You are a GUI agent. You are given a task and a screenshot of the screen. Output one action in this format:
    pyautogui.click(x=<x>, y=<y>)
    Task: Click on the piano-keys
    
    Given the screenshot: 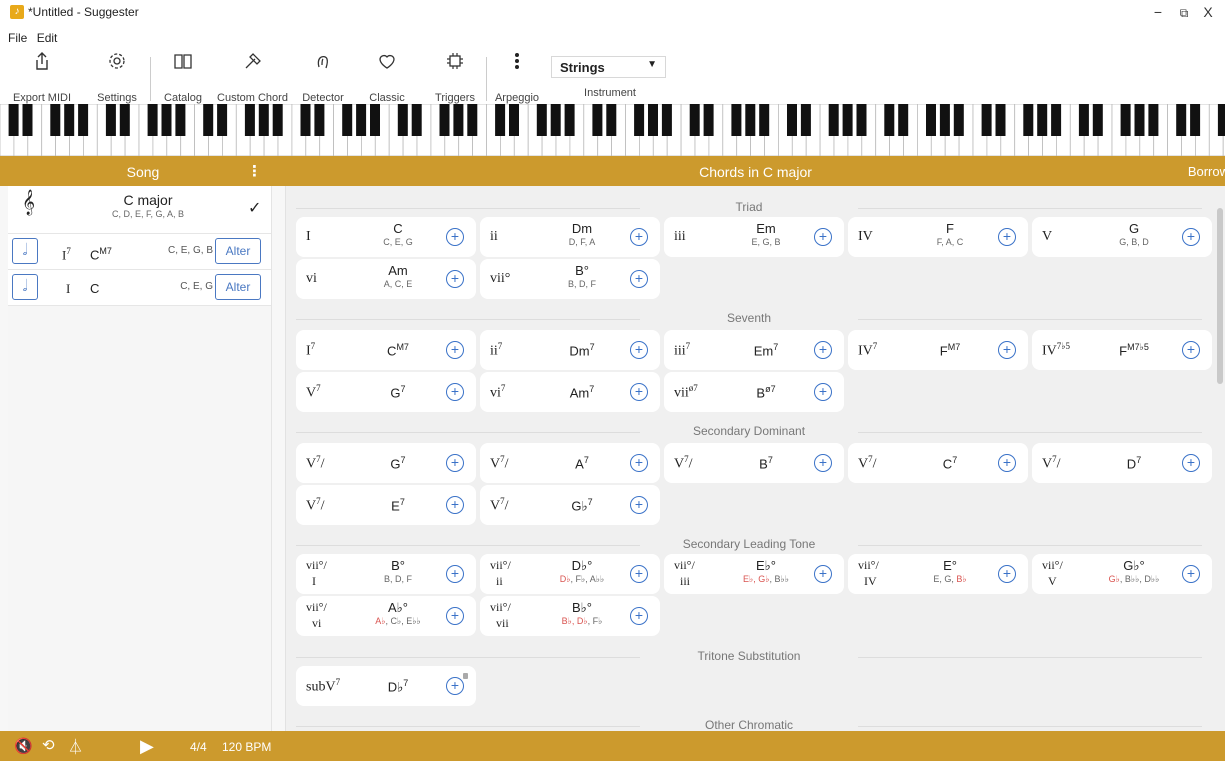 What is the action you would take?
    pyautogui.click(x=612, y=130)
    